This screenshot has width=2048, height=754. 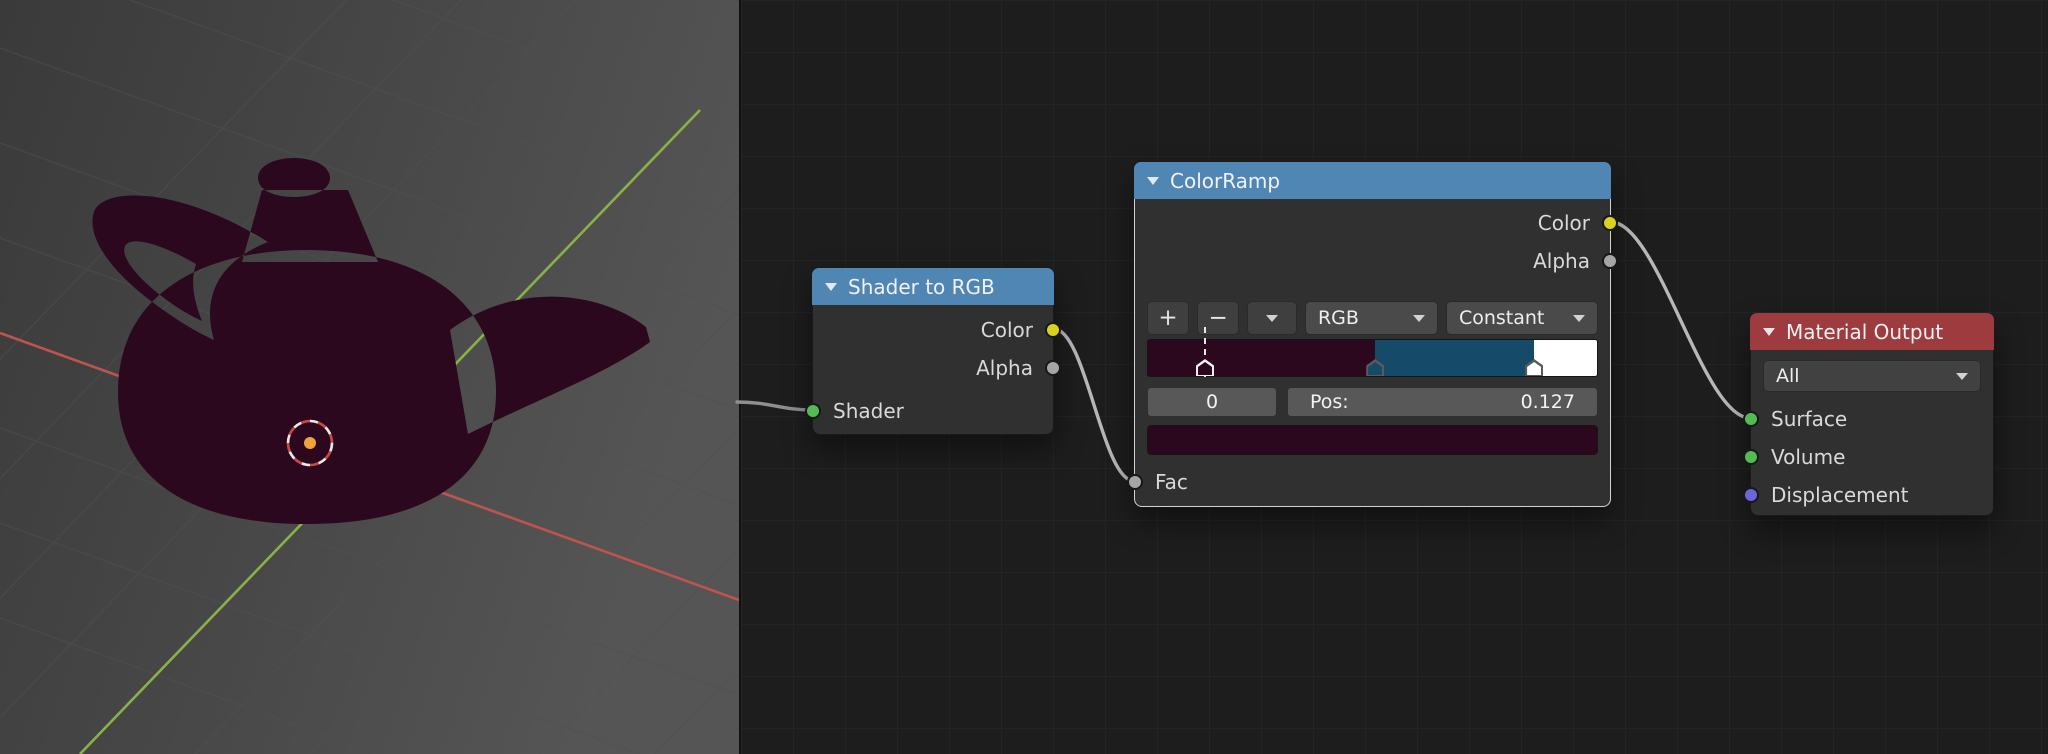 I want to click on colorramp-toolbar: + − RGB Constant, so click(x=1372, y=318).